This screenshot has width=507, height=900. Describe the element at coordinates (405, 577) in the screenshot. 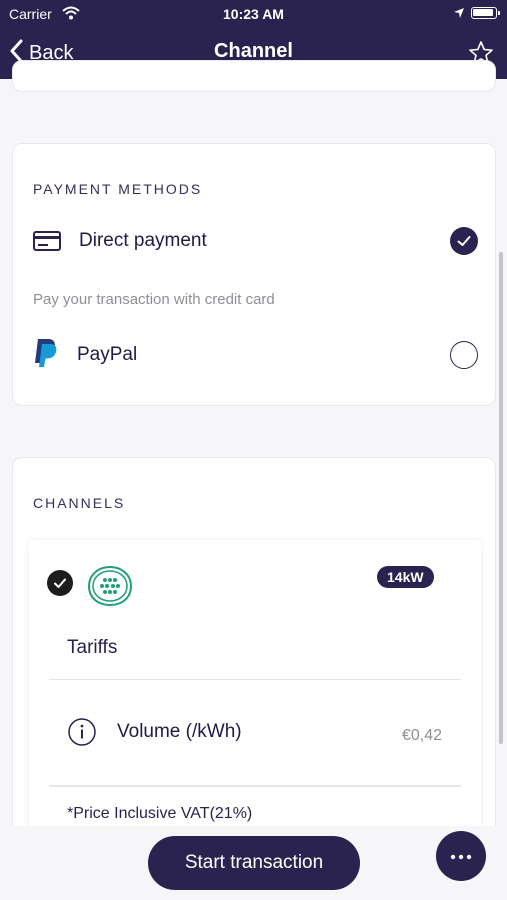

I see `power-badge: 14kW` at that location.